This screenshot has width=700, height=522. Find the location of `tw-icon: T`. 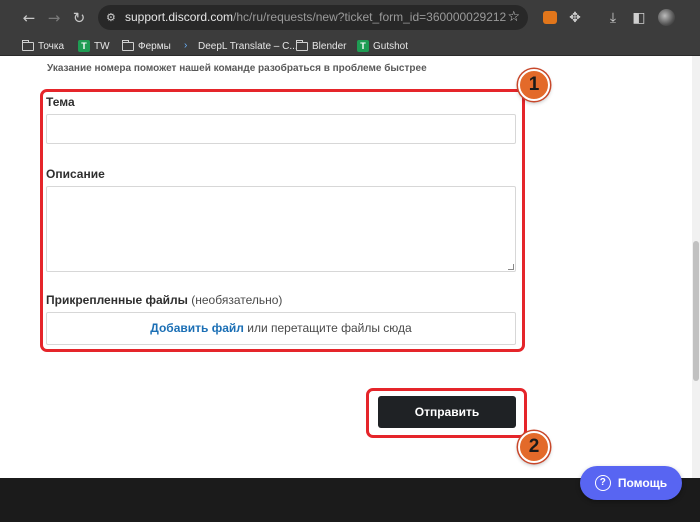

tw-icon: T is located at coordinates (84, 46).